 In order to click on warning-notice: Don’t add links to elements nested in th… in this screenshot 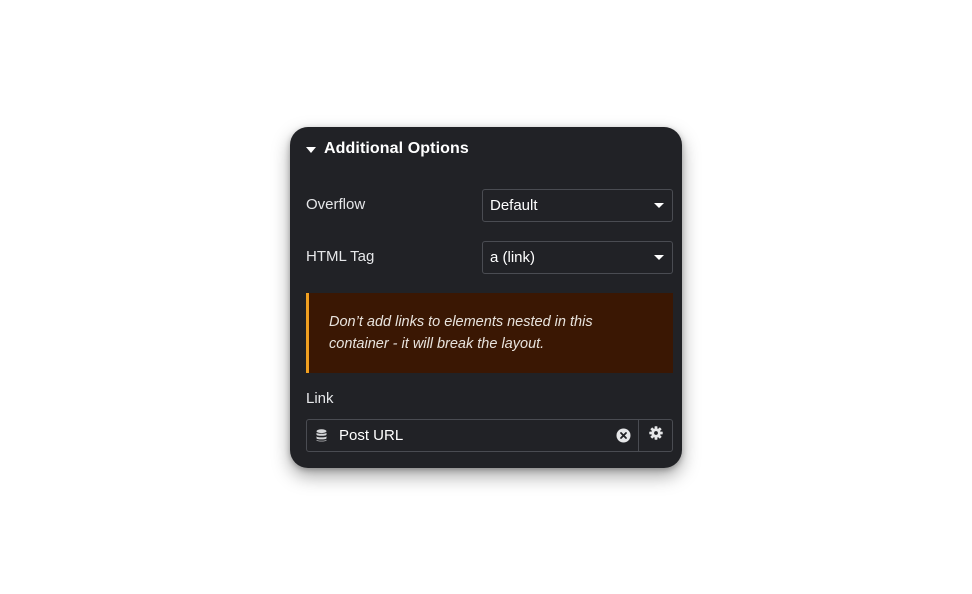, I will do `click(489, 333)`.